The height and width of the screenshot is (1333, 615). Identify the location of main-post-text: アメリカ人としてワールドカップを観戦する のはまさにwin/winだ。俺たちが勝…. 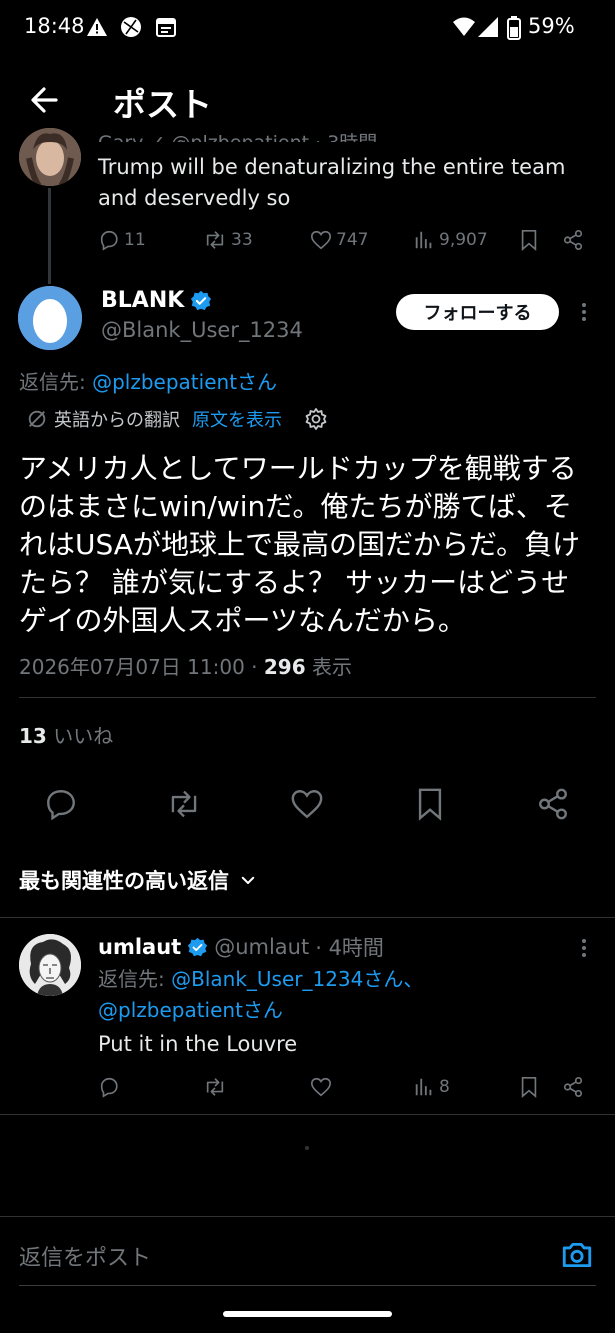
(309, 545).